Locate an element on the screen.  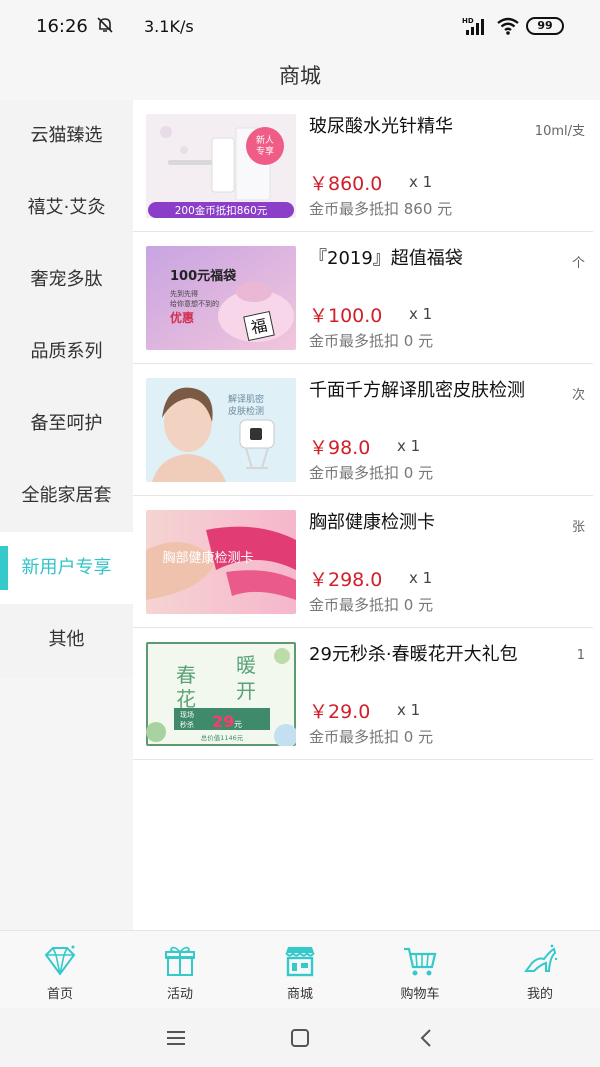
image-title: 100元福袋 is located at coordinates (203, 276).